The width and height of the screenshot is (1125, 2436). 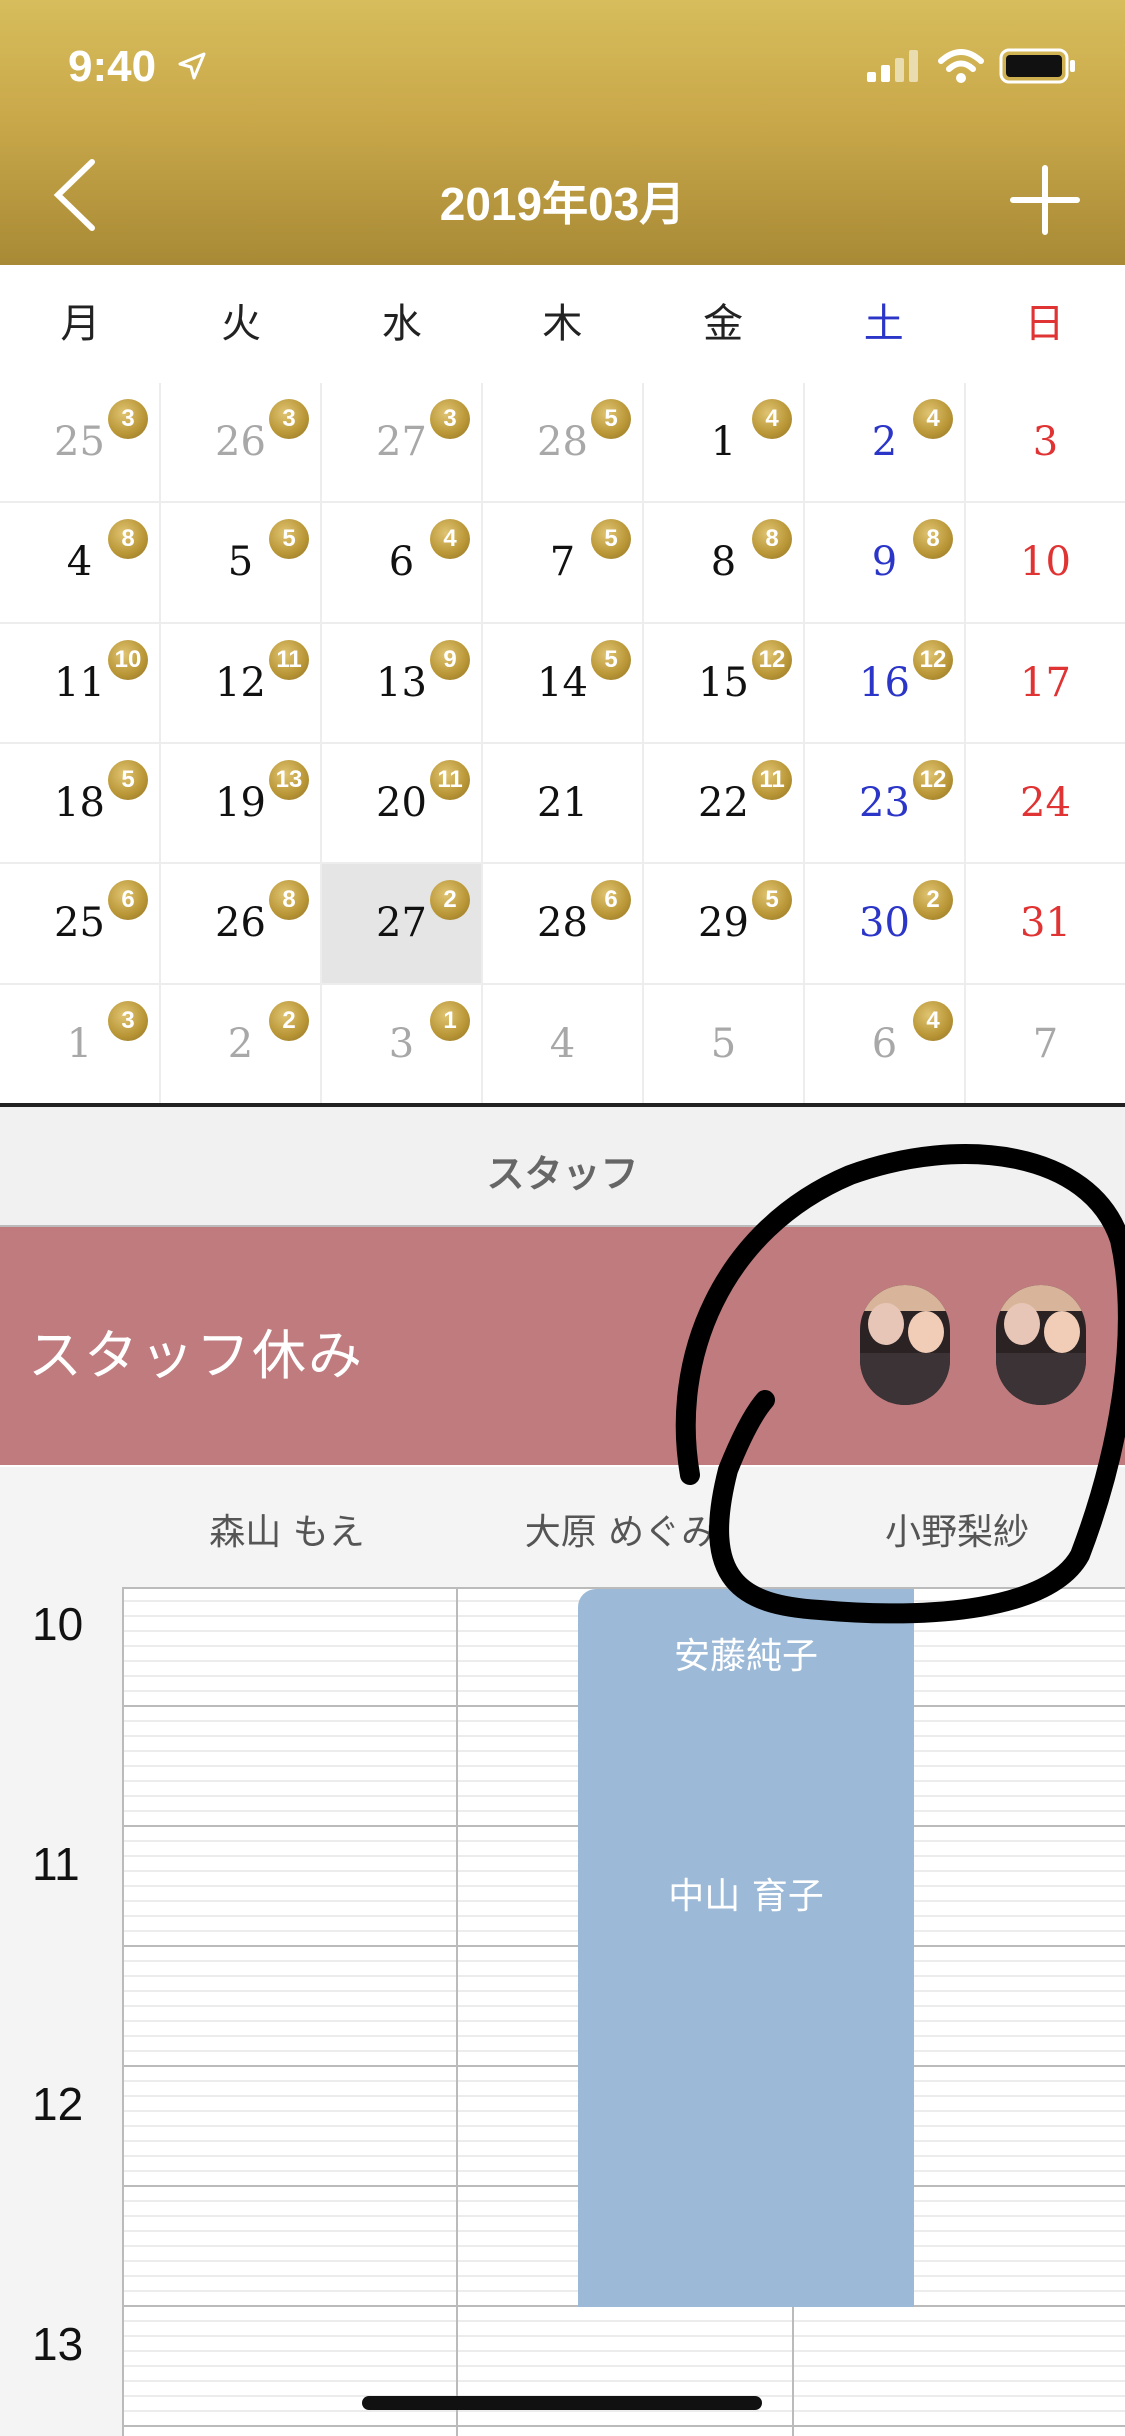 I want to click on day-number: 5, so click(x=723, y=1043).